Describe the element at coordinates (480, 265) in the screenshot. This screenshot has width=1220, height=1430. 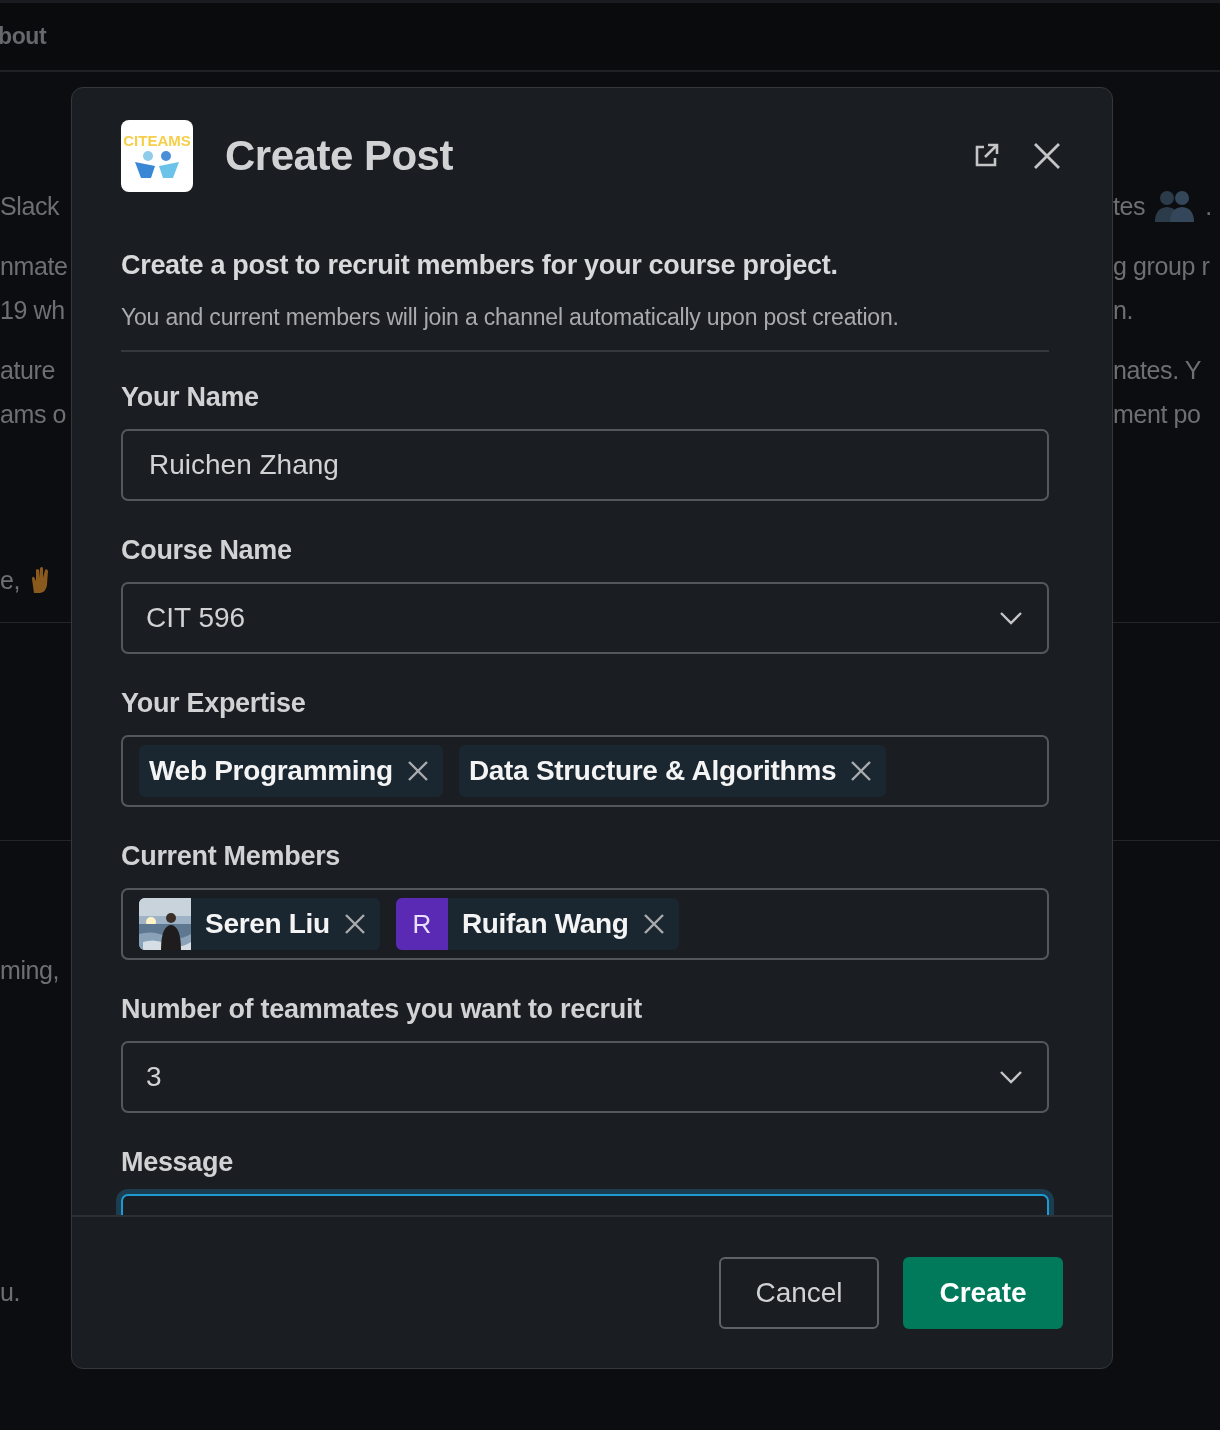
I see `intro-text: Create a post to recruit members for your course project.` at that location.